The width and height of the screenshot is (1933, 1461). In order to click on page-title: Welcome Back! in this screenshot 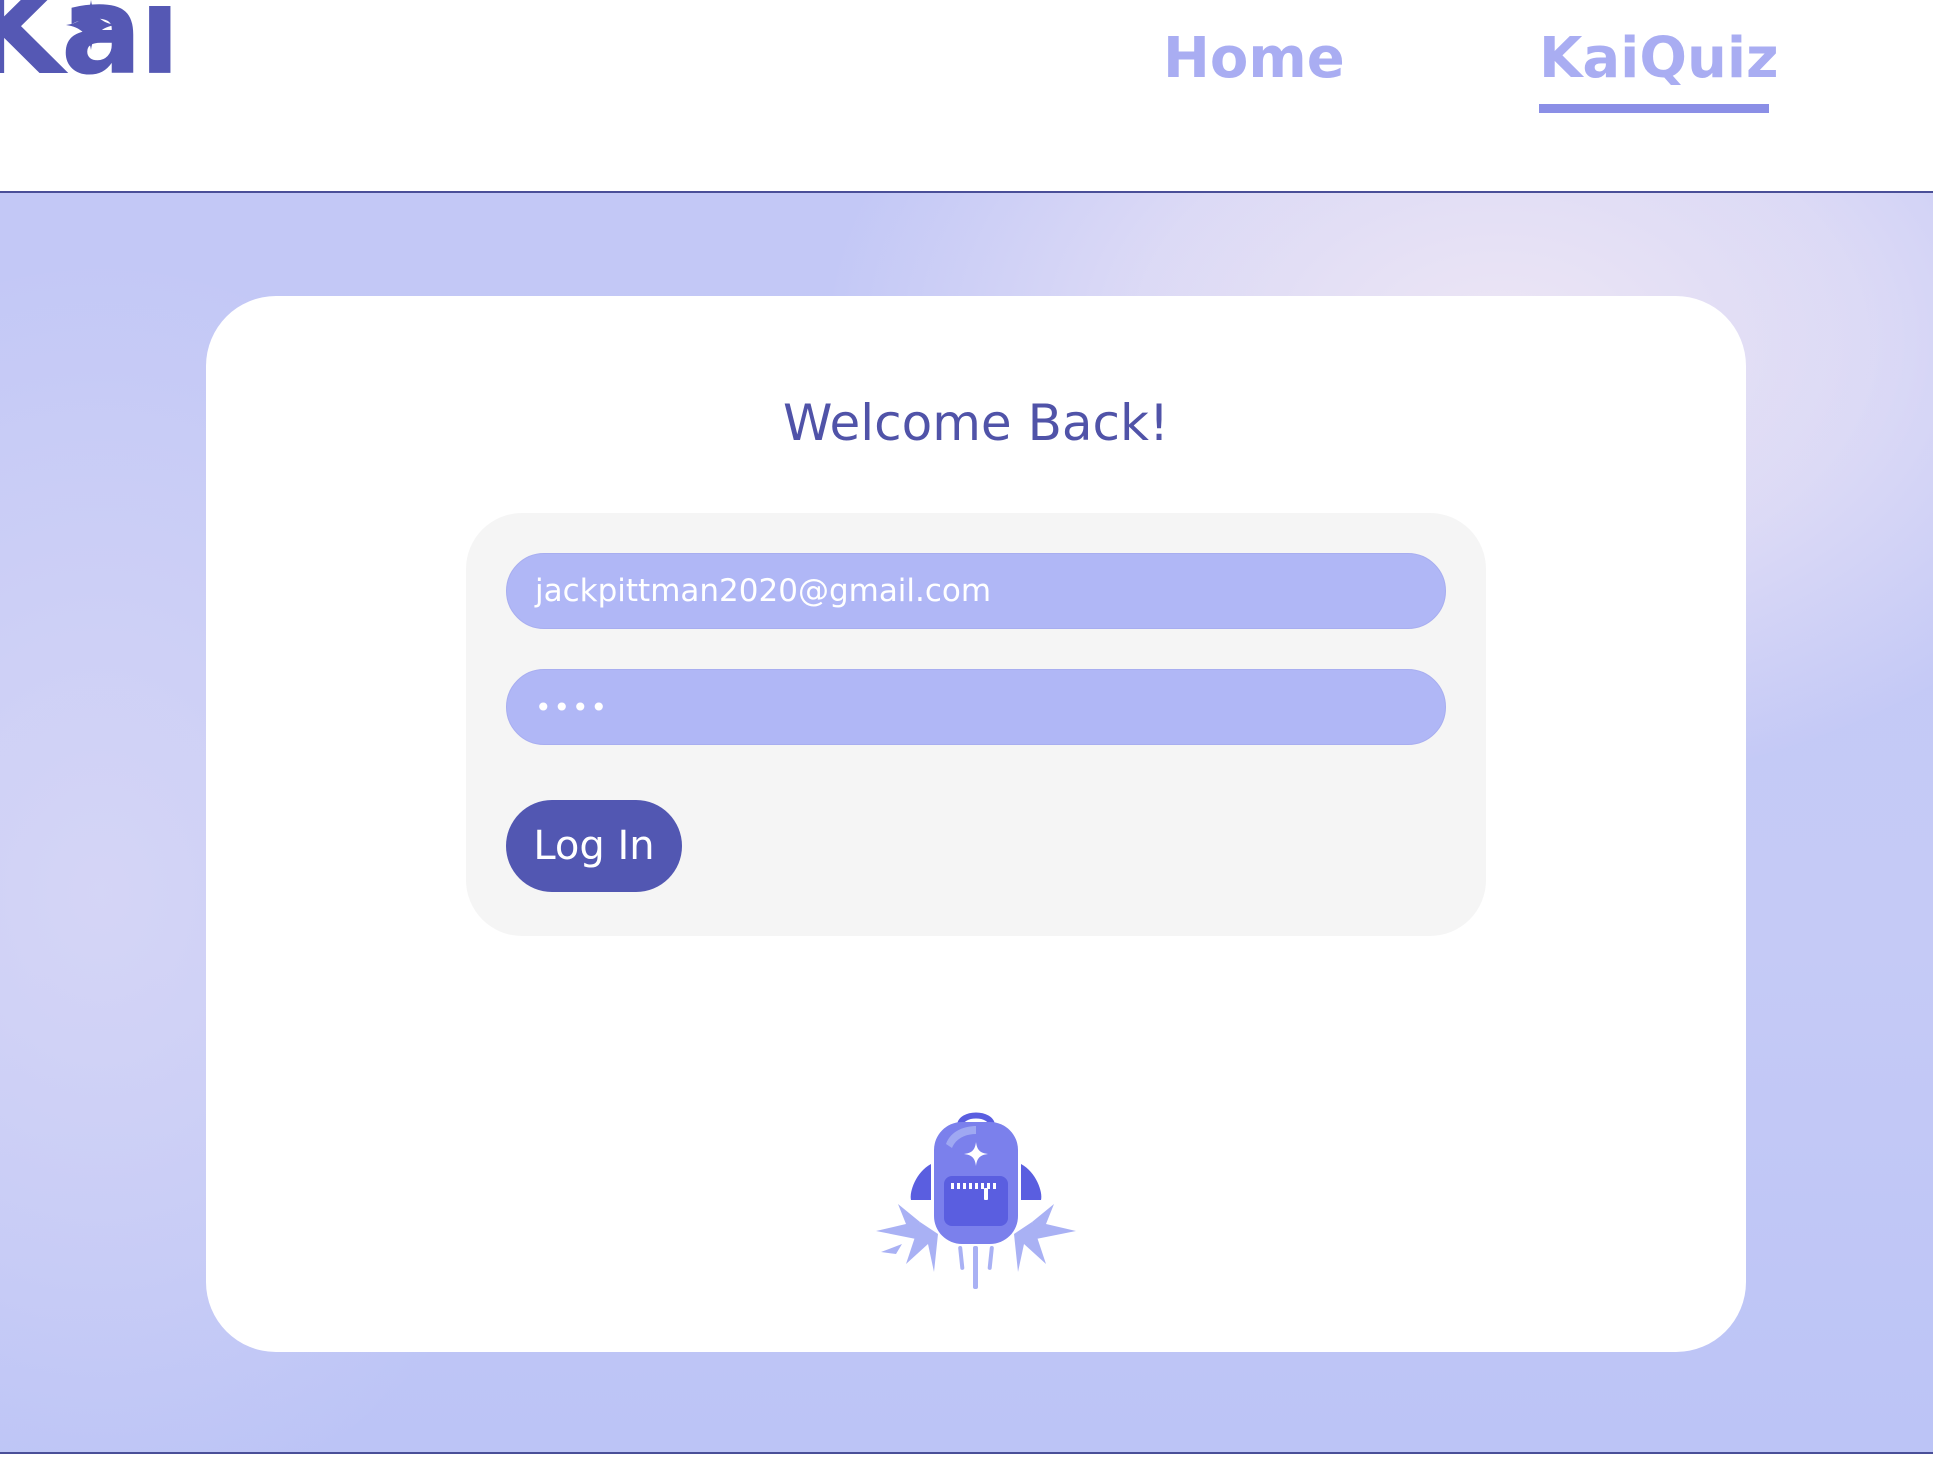, I will do `click(976, 423)`.